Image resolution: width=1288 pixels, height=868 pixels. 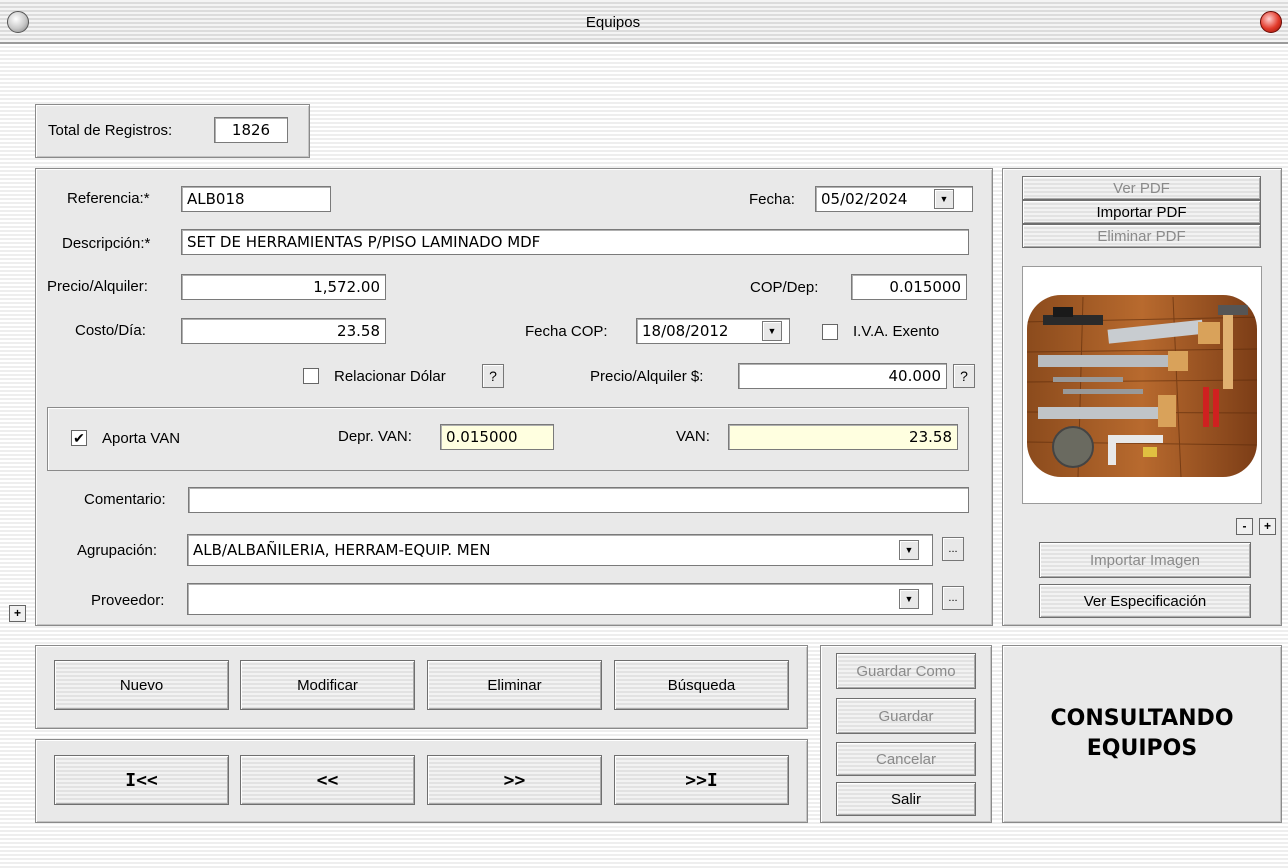 What do you see at coordinates (125, 499) in the screenshot?
I see `comentario-label: Comentario:` at bounding box center [125, 499].